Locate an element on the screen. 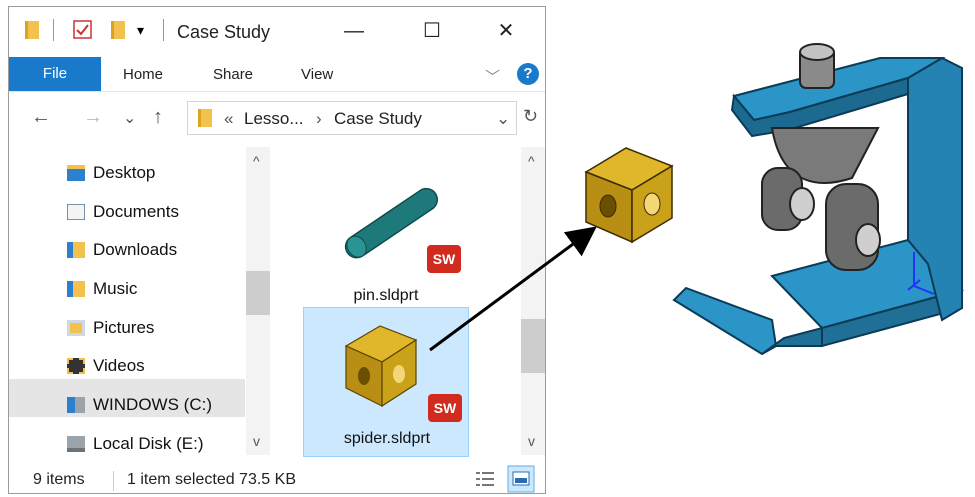  recent-locations-button: ⌄ is located at coordinates (129, 118).